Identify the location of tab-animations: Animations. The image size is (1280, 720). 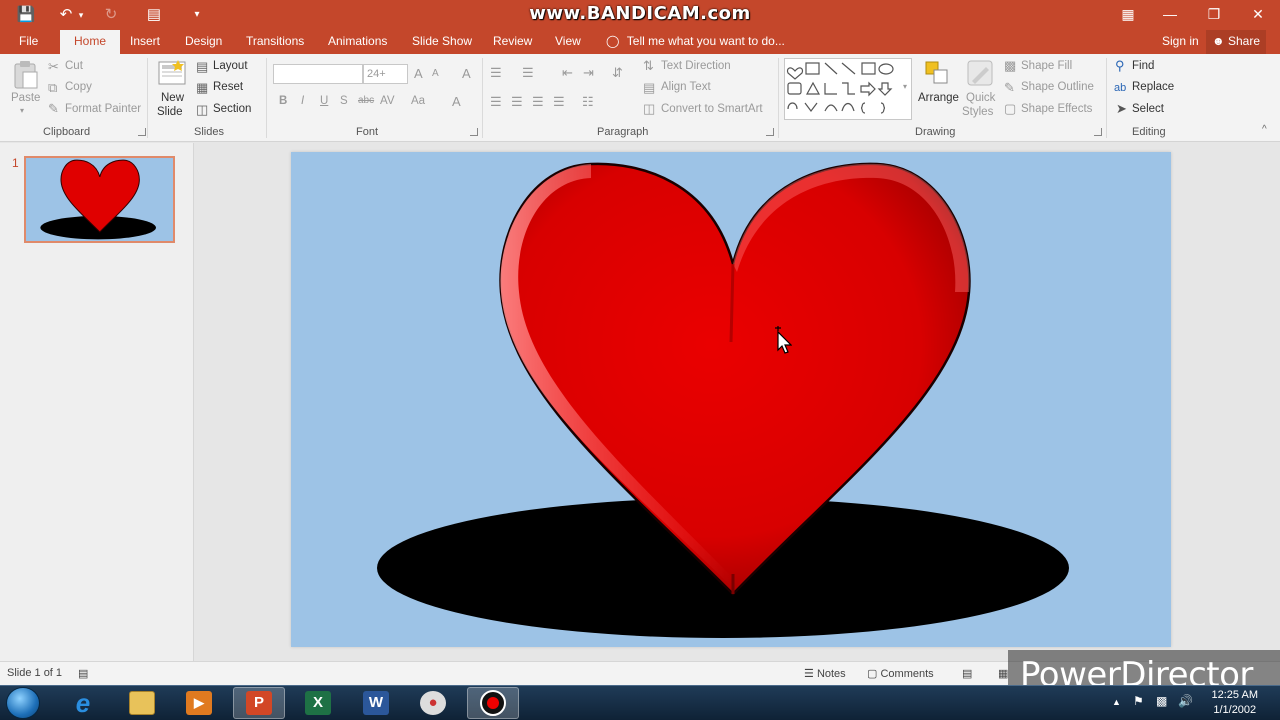
(357, 42).